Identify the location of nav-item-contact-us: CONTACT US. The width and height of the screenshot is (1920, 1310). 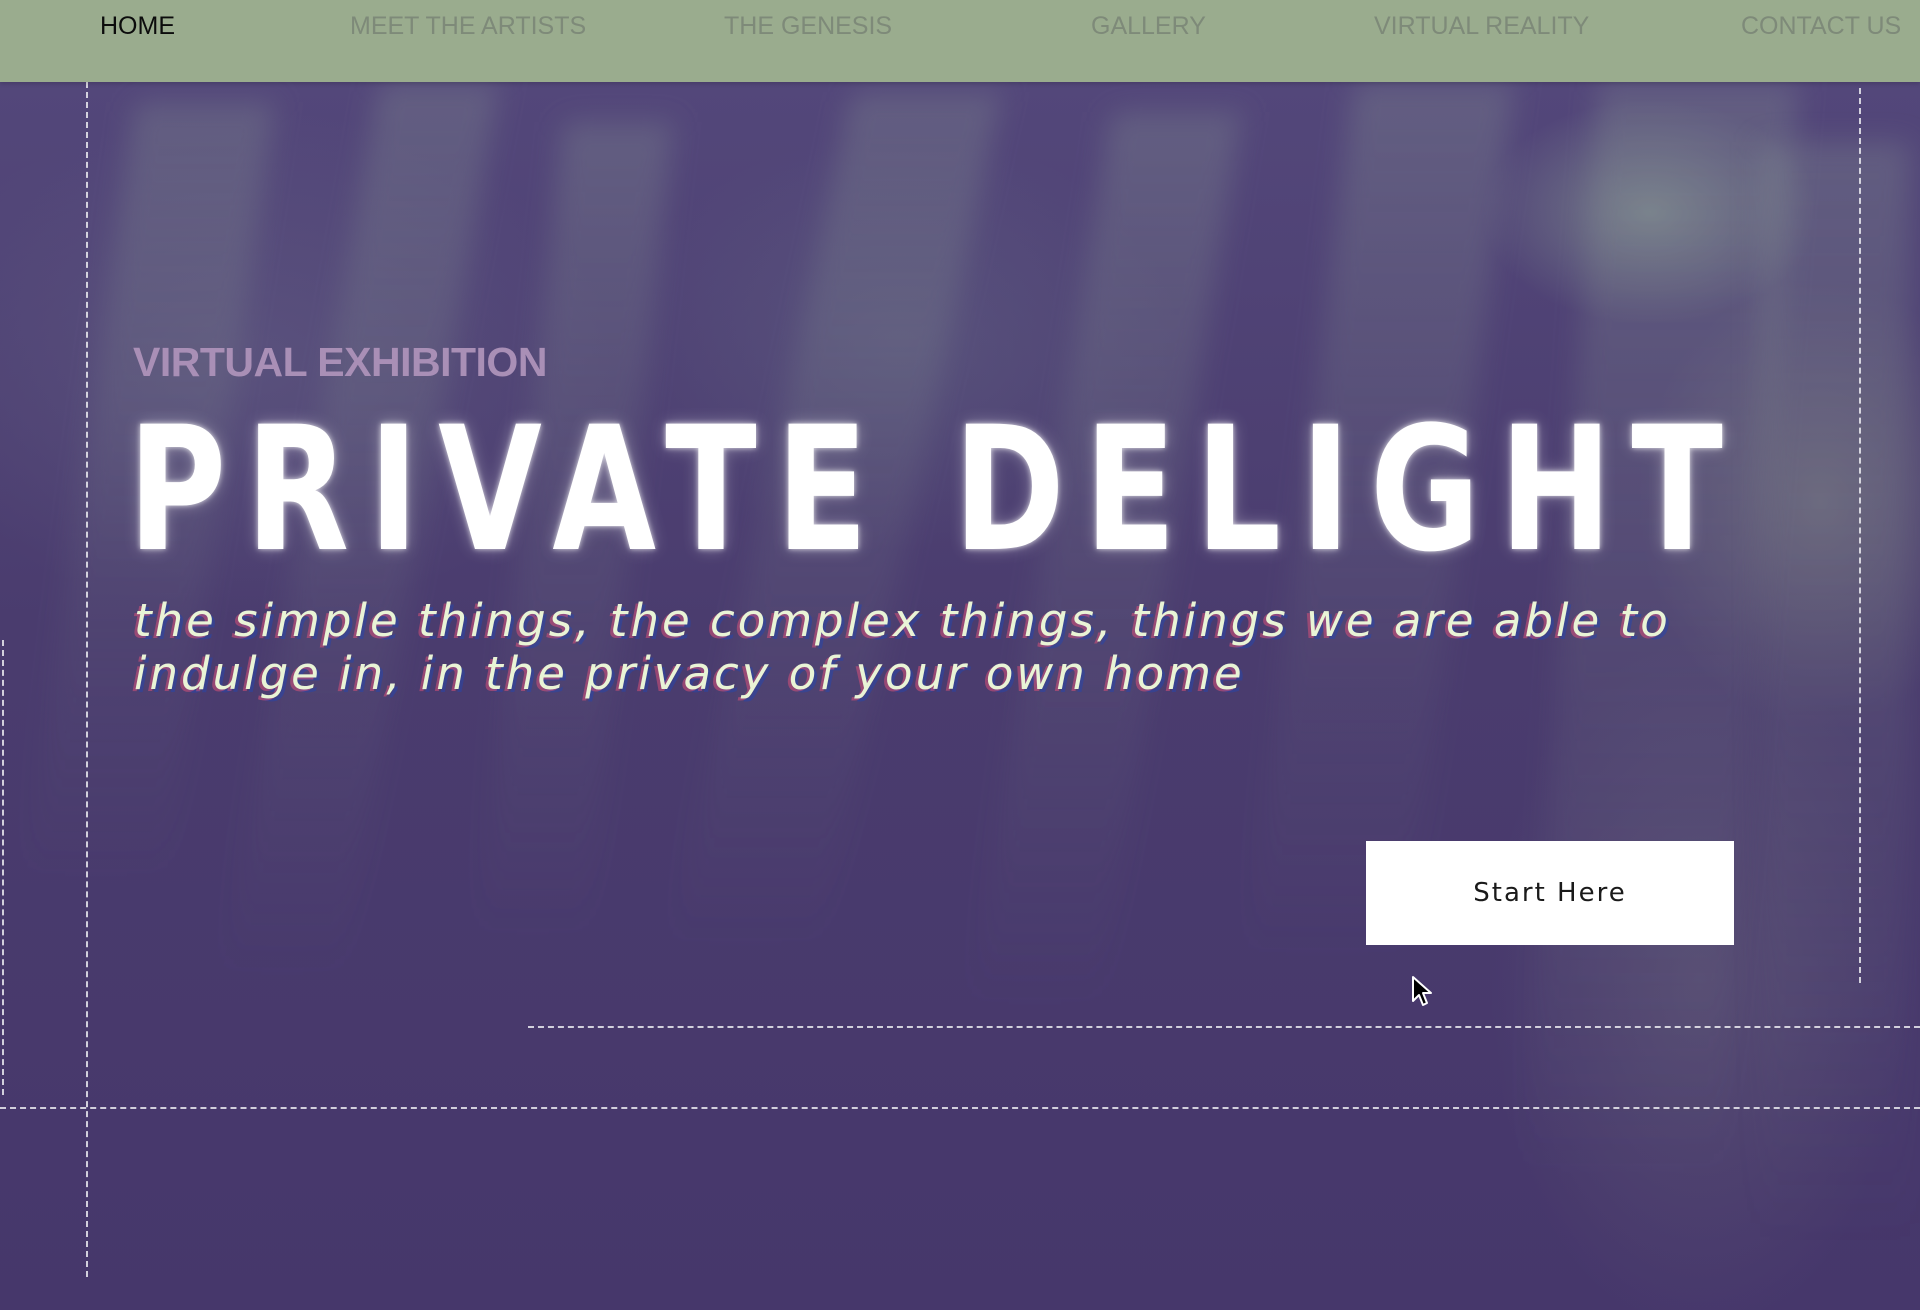
(1821, 26).